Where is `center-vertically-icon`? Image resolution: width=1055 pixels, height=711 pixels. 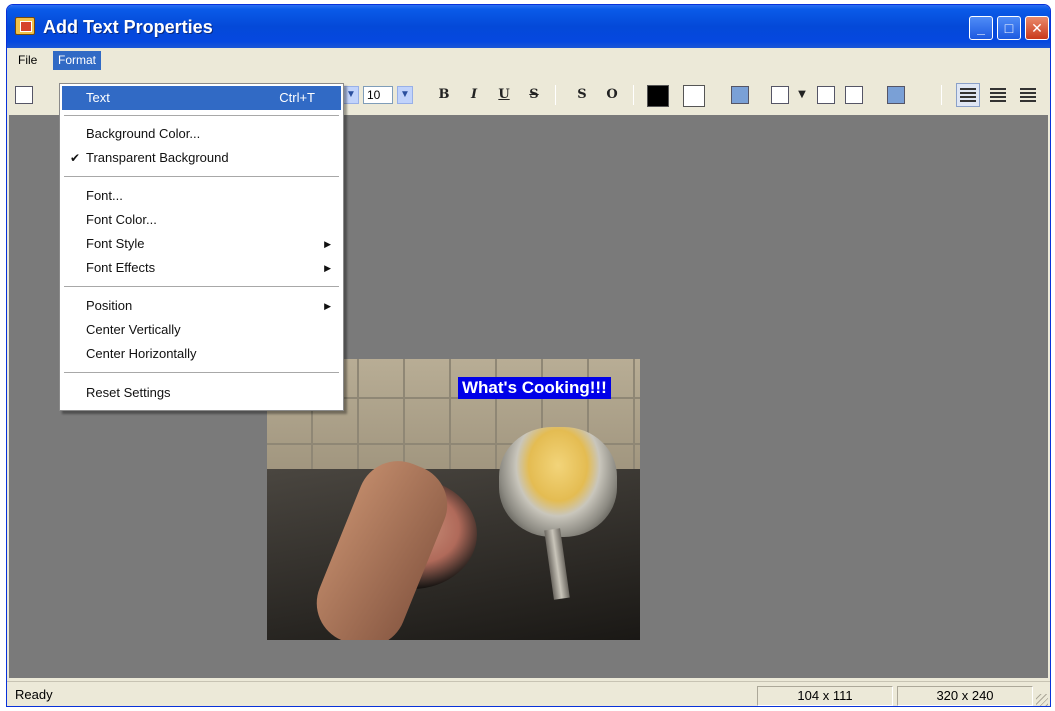
center-vertically-icon is located at coordinates (826, 95).